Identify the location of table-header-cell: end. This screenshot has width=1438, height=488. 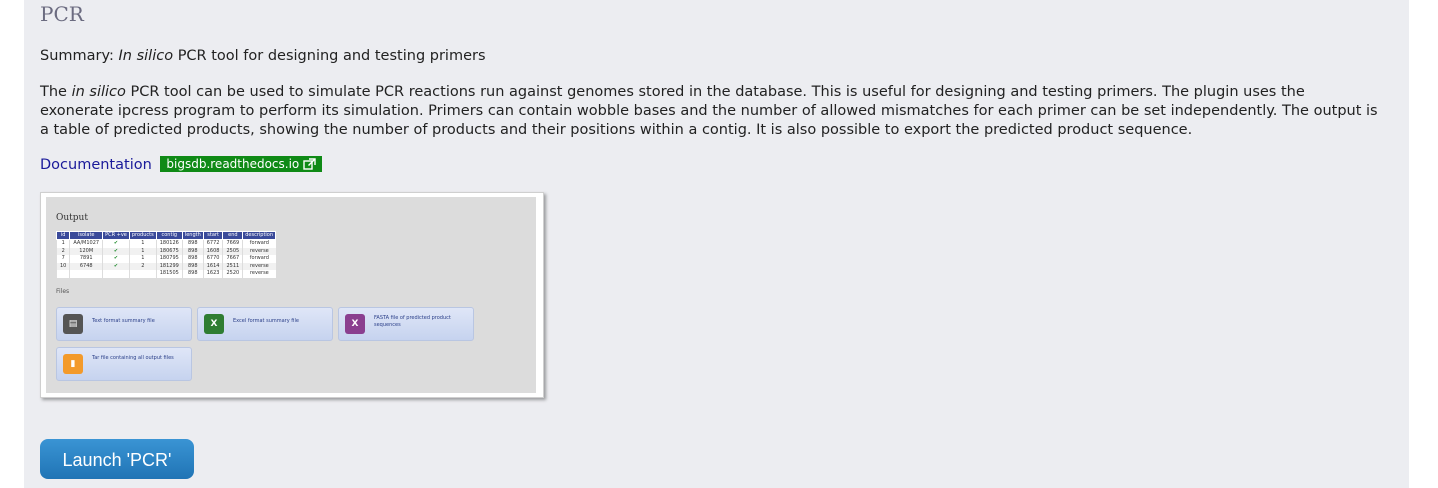
(233, 235).